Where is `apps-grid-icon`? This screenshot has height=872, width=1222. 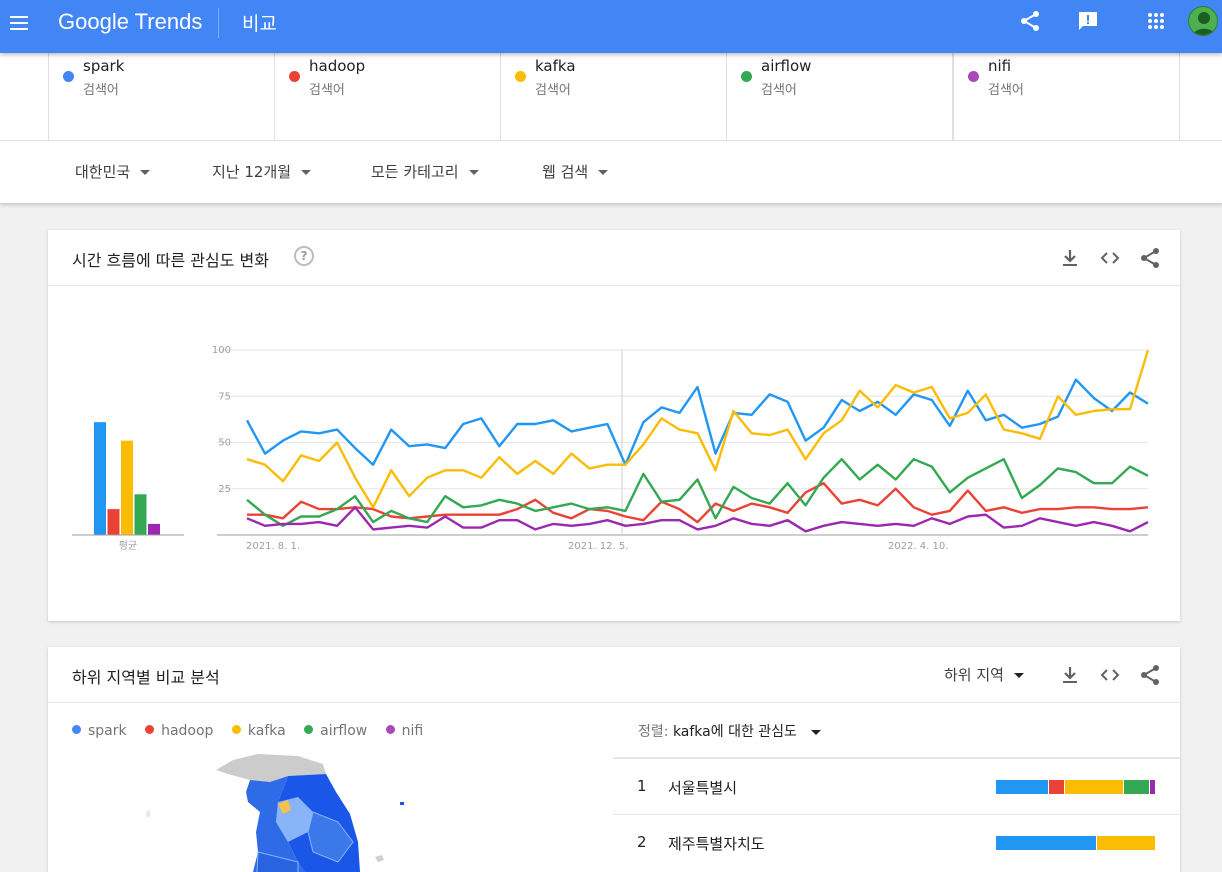 apps-grid-icon is located at coordinates (1156, 21).